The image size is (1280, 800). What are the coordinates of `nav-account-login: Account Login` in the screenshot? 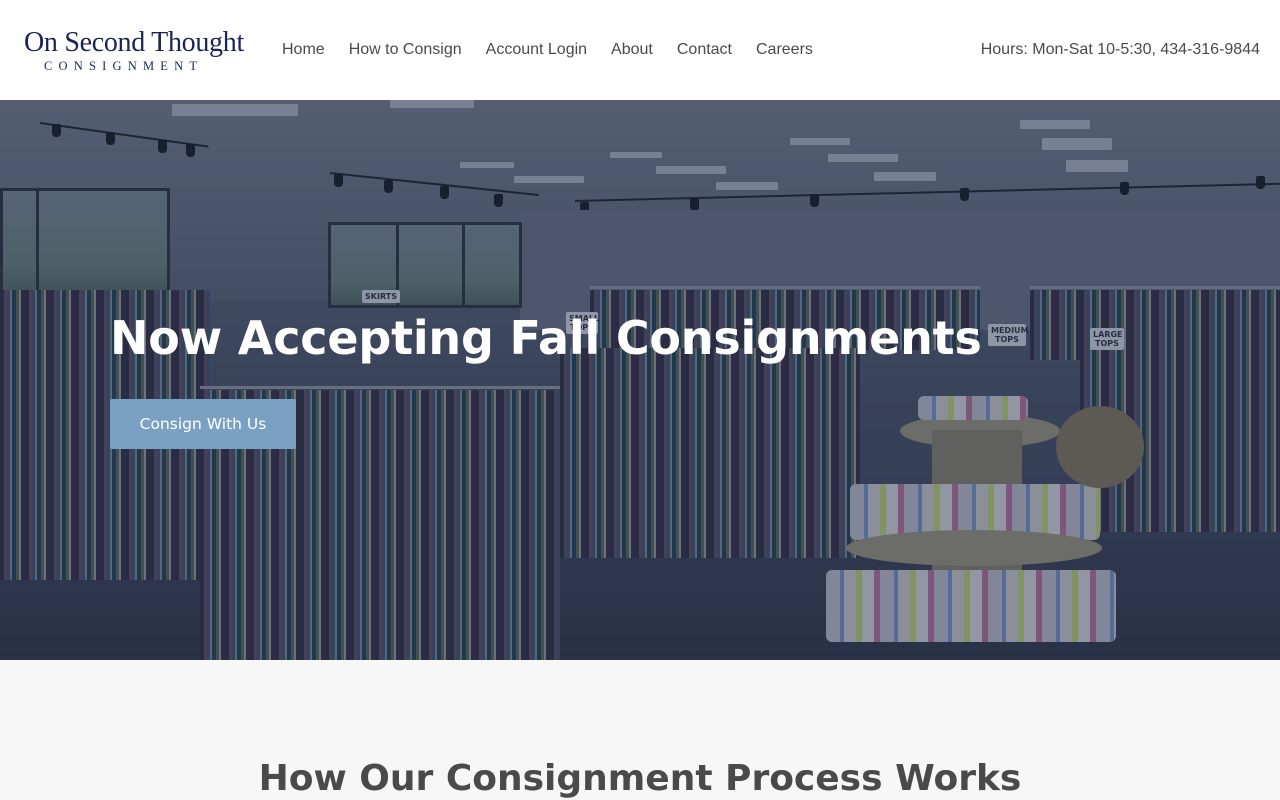 It's located at (536, 50).